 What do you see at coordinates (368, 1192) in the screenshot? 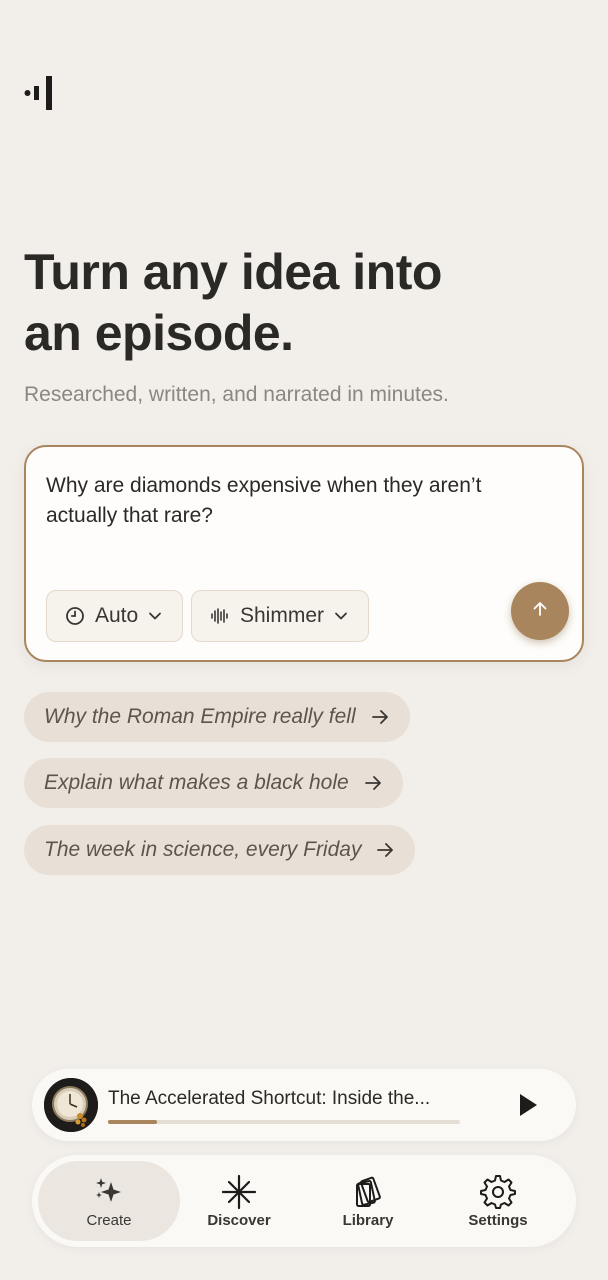
I see `stack-icon` at bounding box center [368, 1192].